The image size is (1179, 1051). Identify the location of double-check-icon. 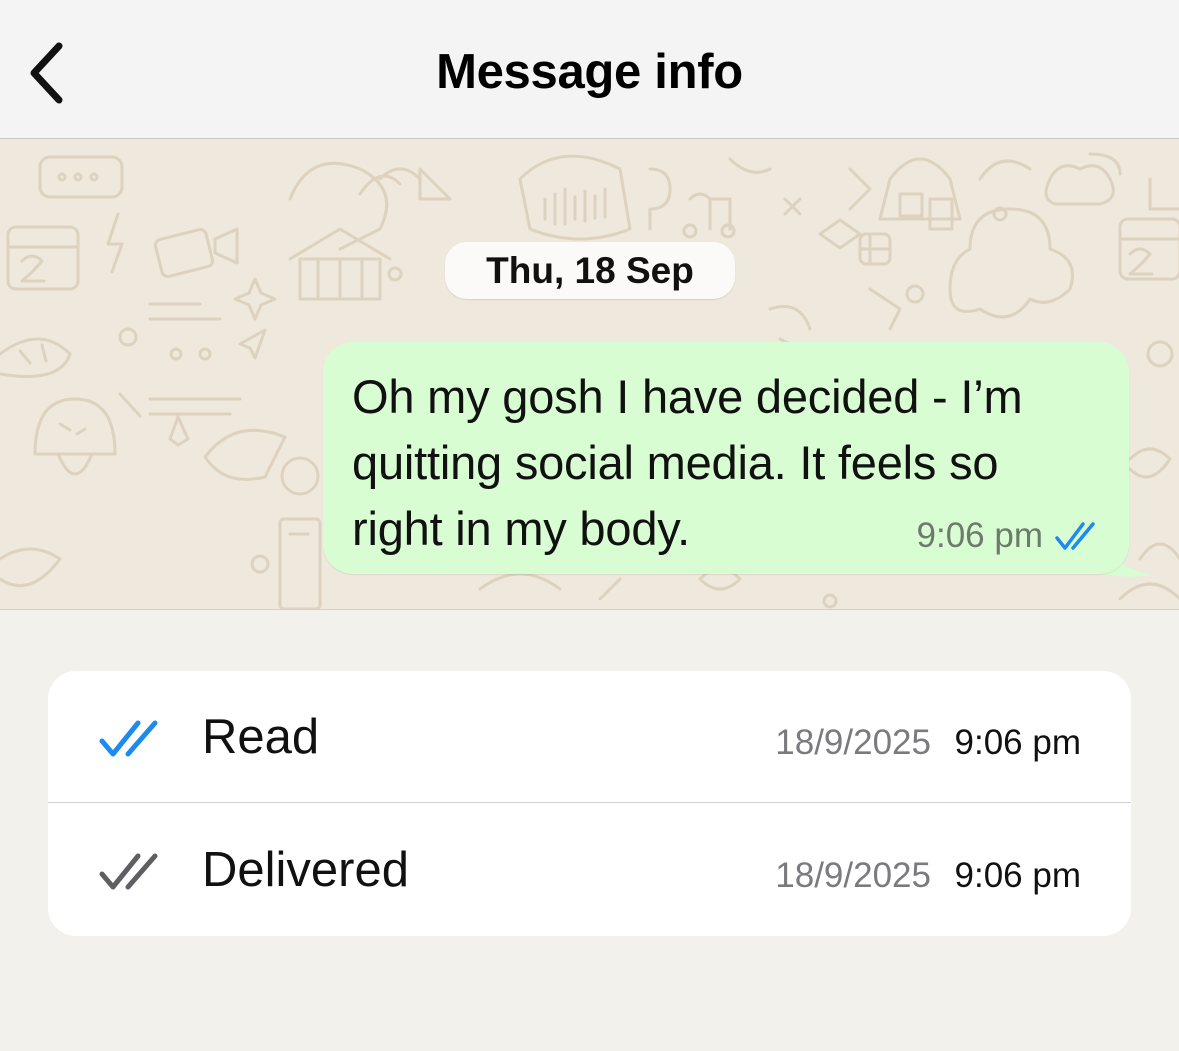
(1075, 536).